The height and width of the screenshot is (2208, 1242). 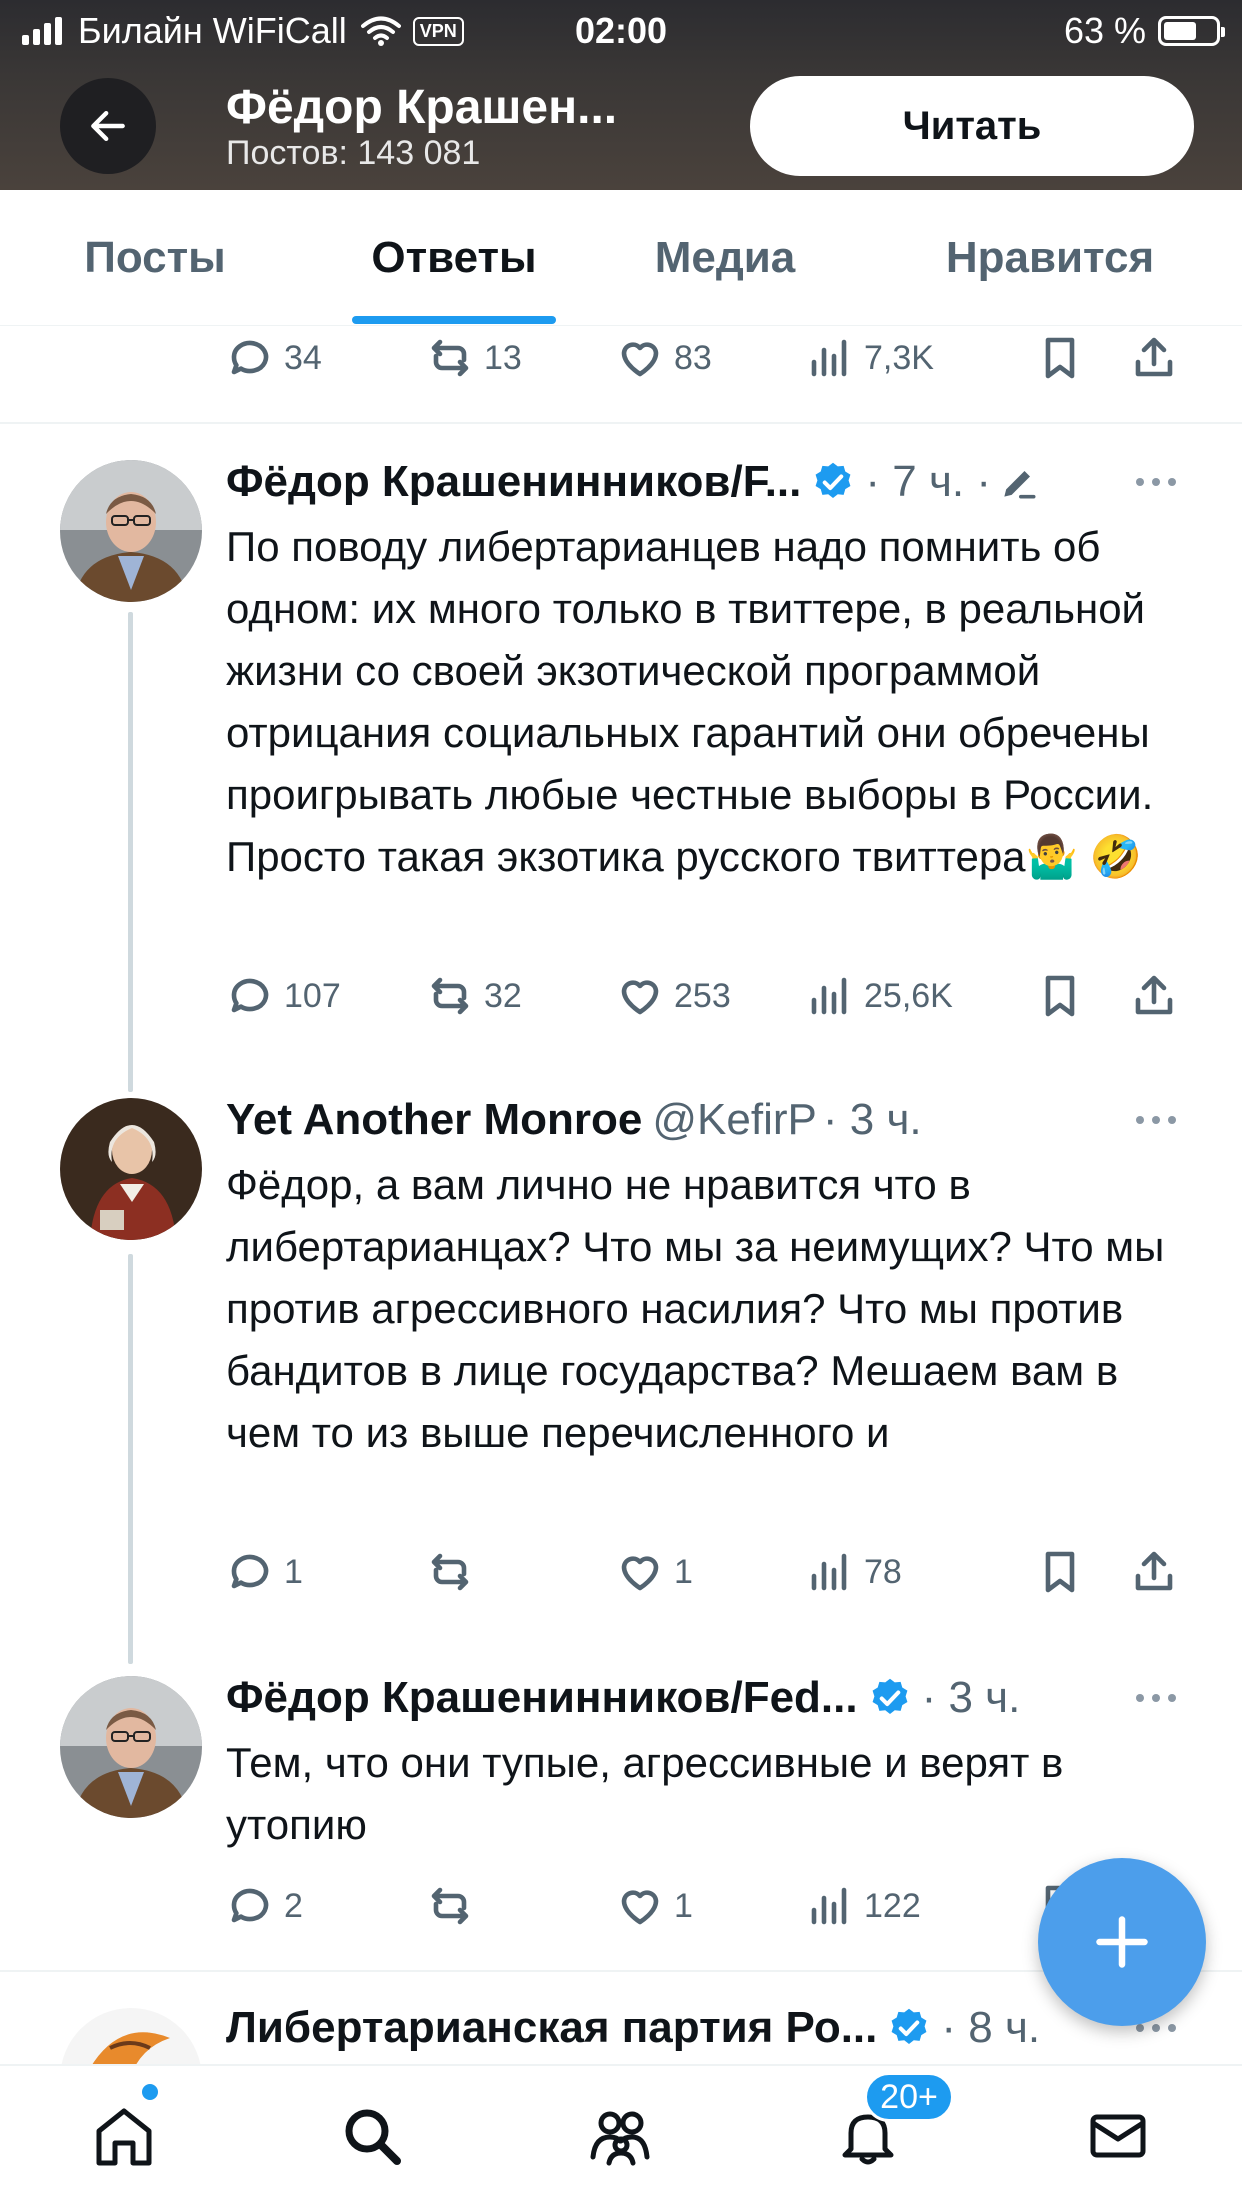 What do you see at coordinates (503, 357) in the screenshot?
I see `retweet-count: 13` at bounding box center [503, 357].